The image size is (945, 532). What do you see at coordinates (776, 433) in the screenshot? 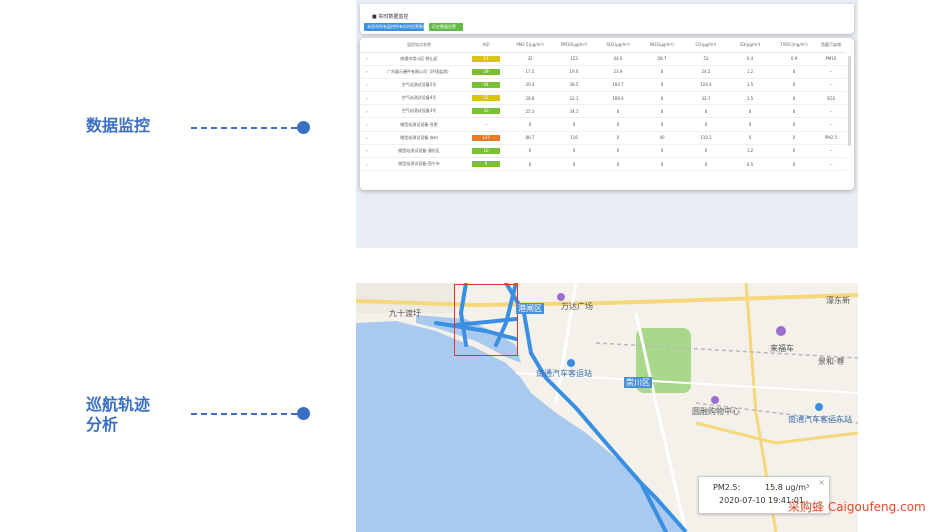
I see `main-road` at bounding box center [776, 433].